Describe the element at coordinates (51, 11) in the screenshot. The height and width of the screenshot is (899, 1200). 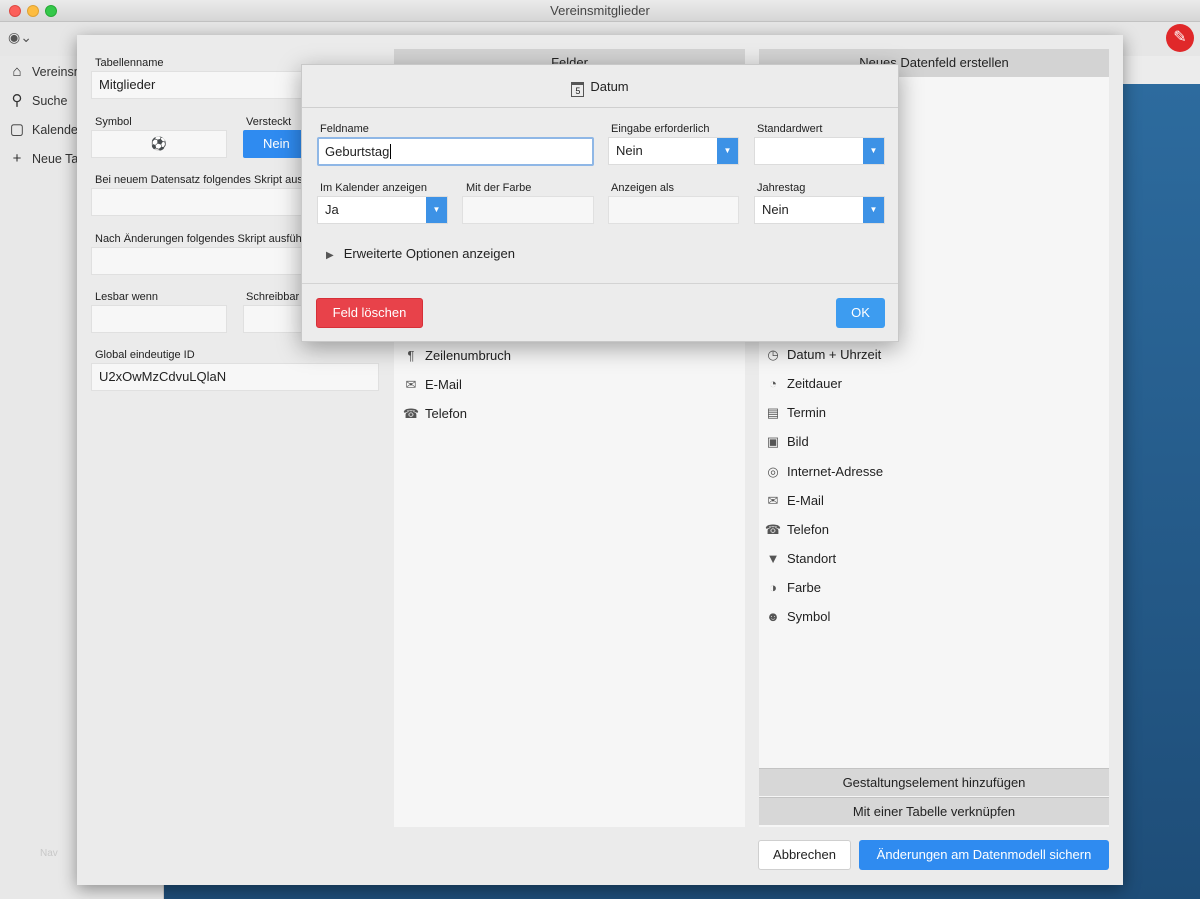
I see `maximize-window-button` at that location.